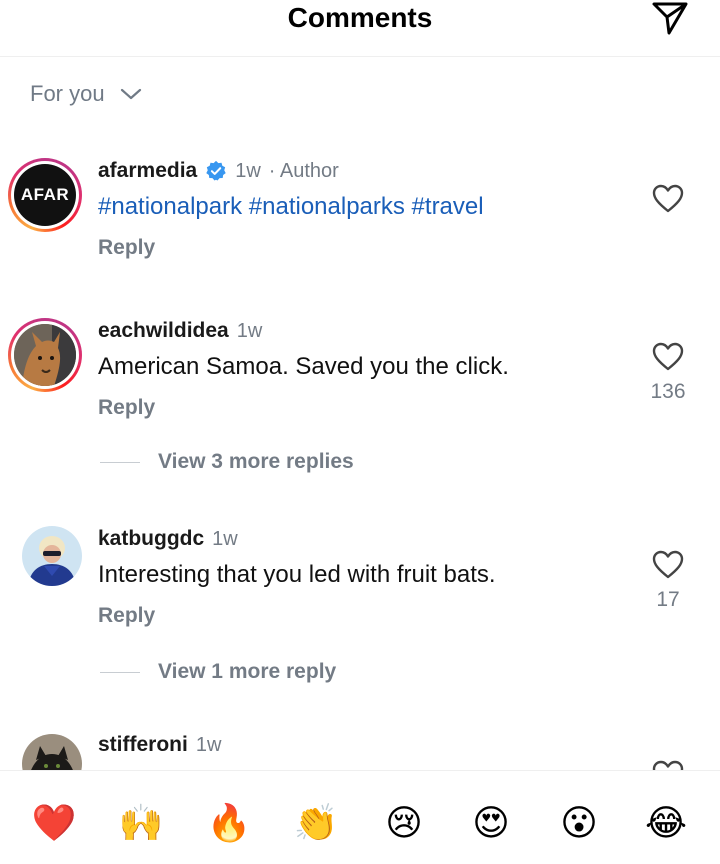 The height and width of the screenshot is (864, 720). What do you see at coordinates (668, 599) in the screenshot?
I see `like-count: 17` at bounding box center [668, 599].